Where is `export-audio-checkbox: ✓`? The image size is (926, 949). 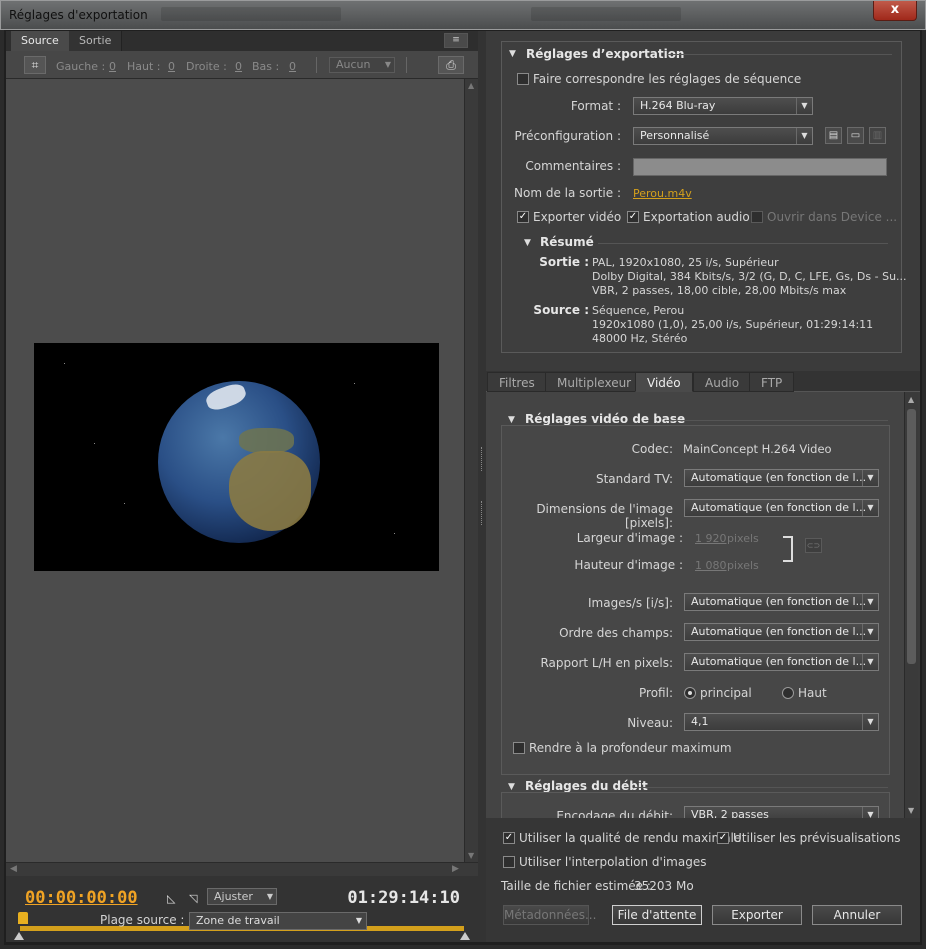
export-audio-checkbox: ✓ is located at coordinates (633, 217).